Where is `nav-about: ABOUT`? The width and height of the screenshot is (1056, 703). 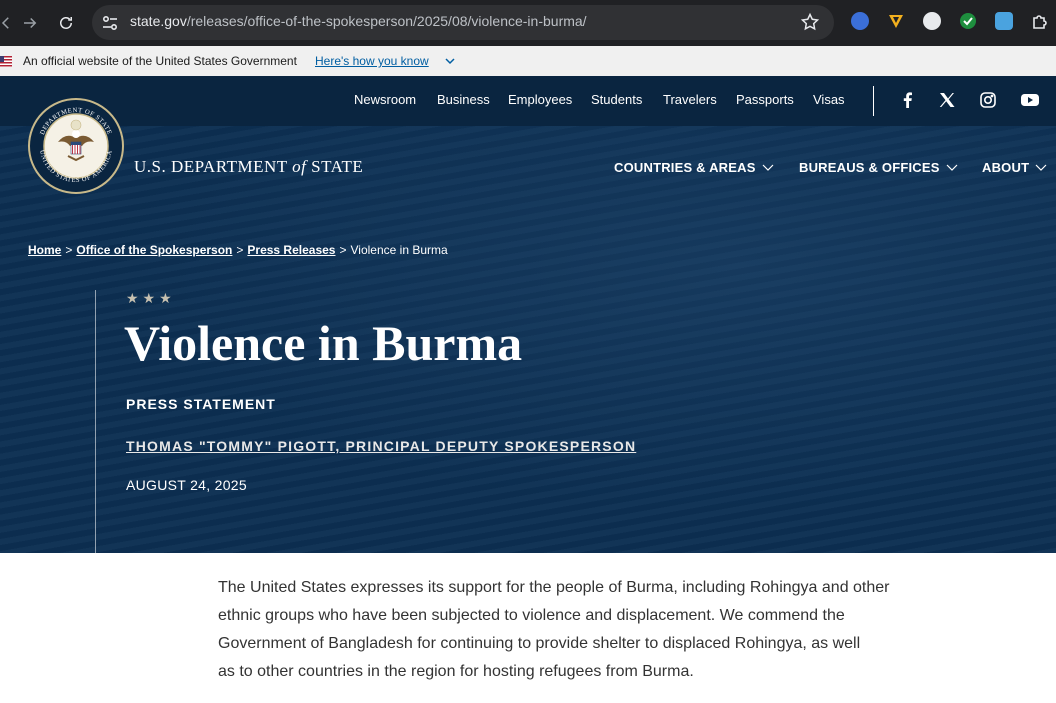 nav-about: ABOUT is located at coordinates (1014, 167).